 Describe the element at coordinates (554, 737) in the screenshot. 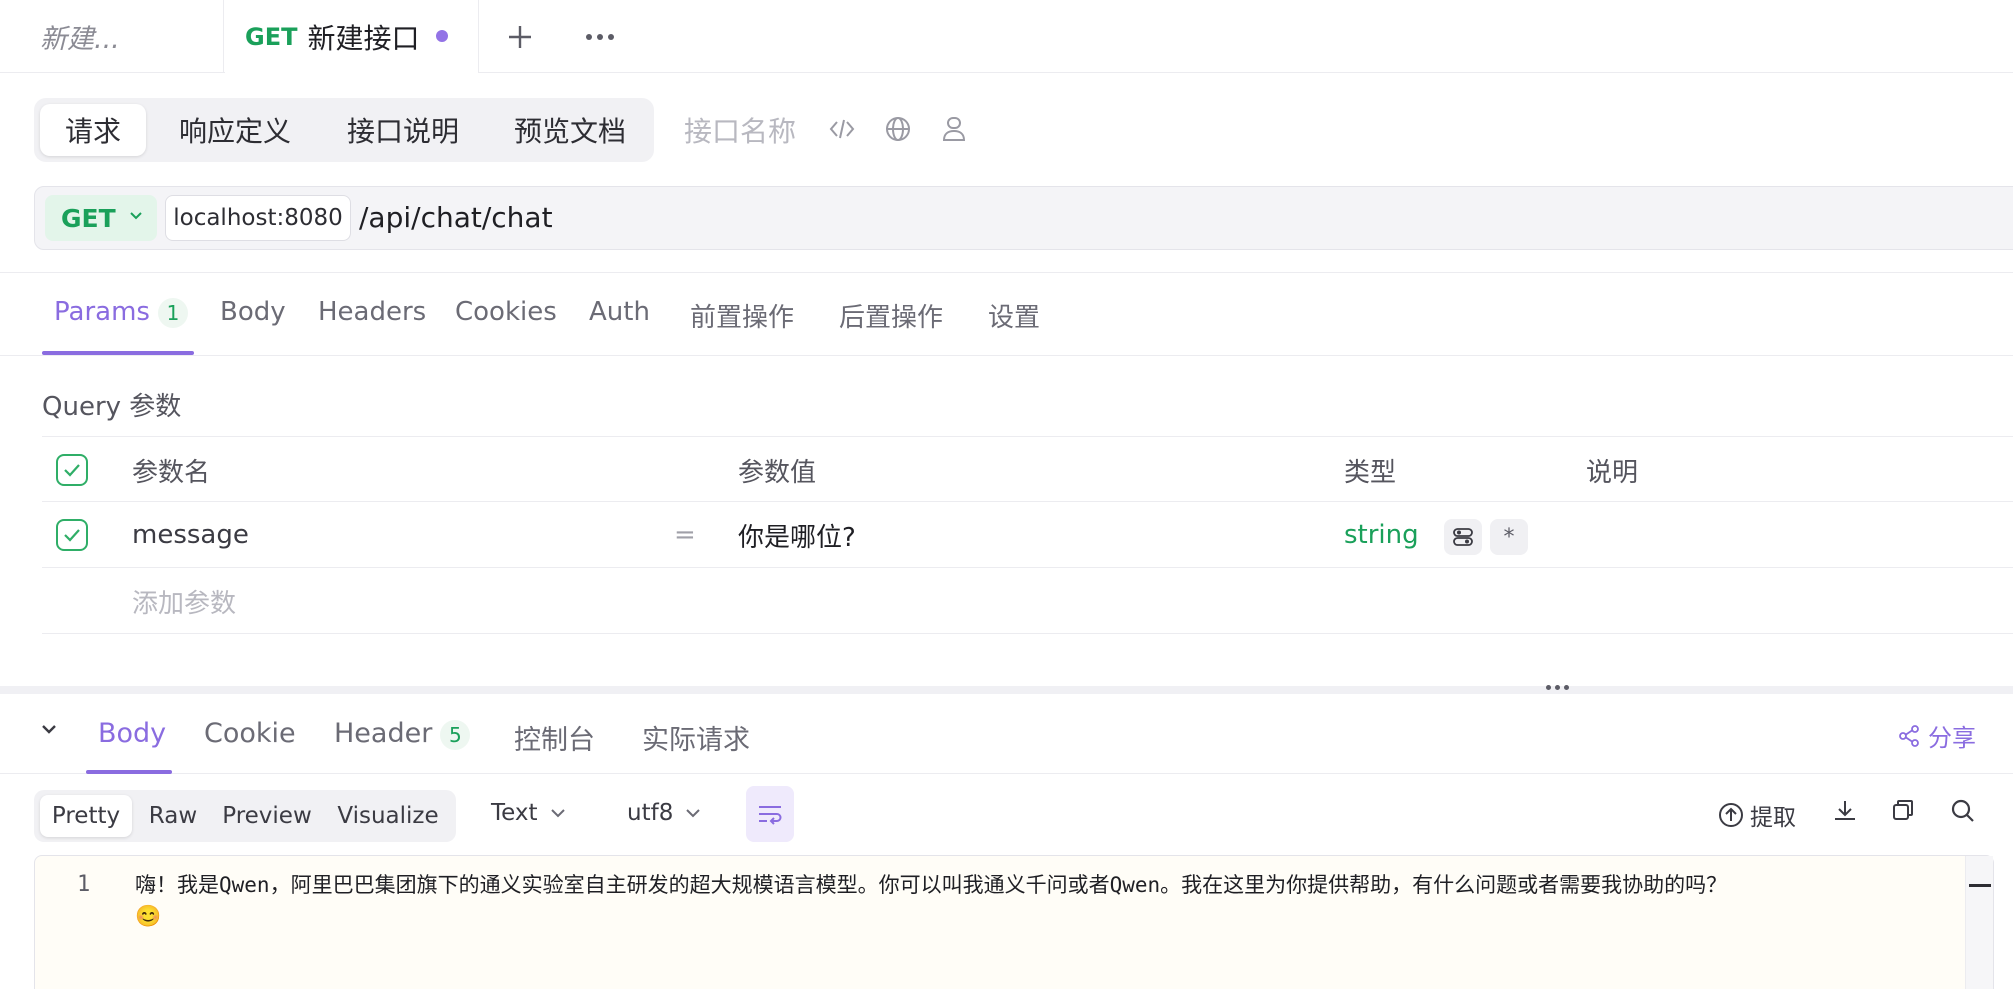

I see `response-tab-console: 控制台` at that location.